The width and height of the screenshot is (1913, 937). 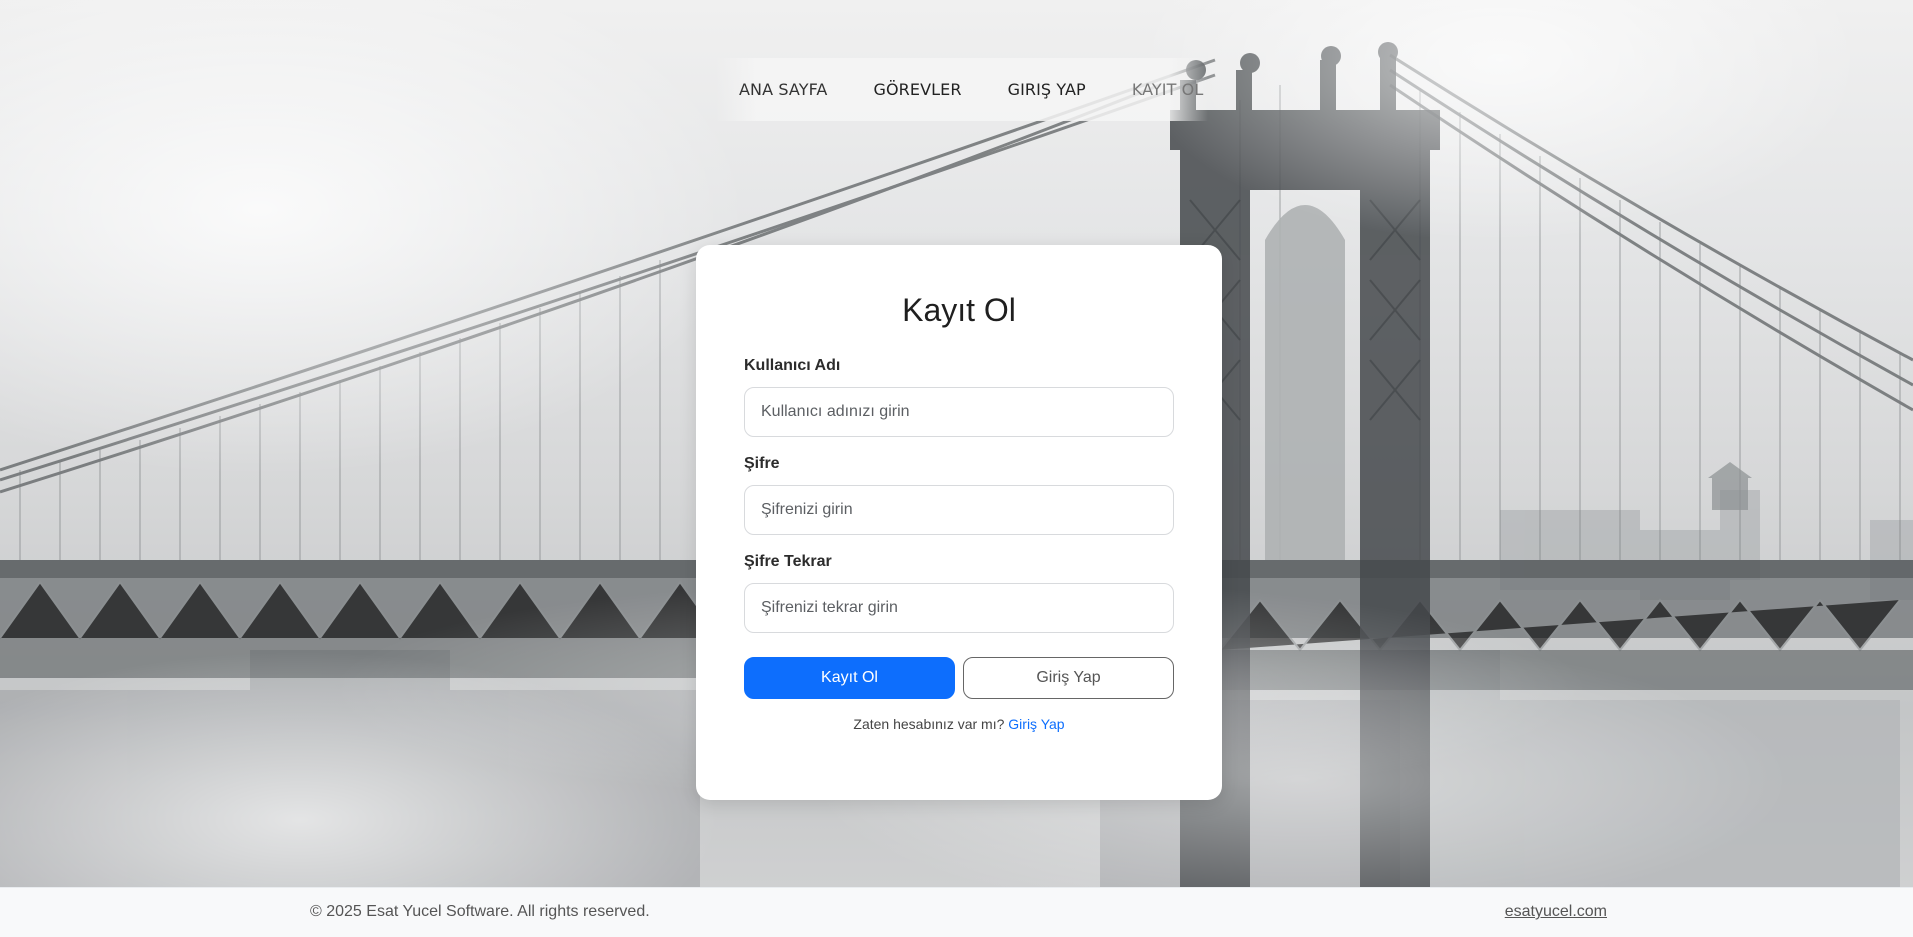 What do you see at coordinates (959, 310) in the screenshot?
I see `form-title: Kayıt Ol` at bounding box center [959, 310].